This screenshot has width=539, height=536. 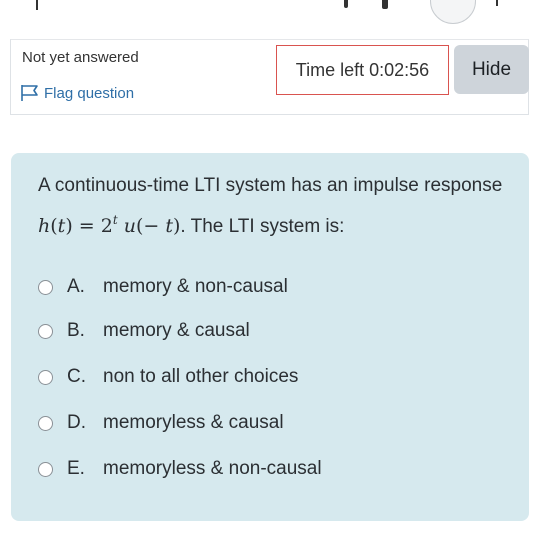 What do you see at coordinates (362, 70) in the screenshot?
I see `quiz-timer: Time left 0:02:56` at bounding box center [362, 70].